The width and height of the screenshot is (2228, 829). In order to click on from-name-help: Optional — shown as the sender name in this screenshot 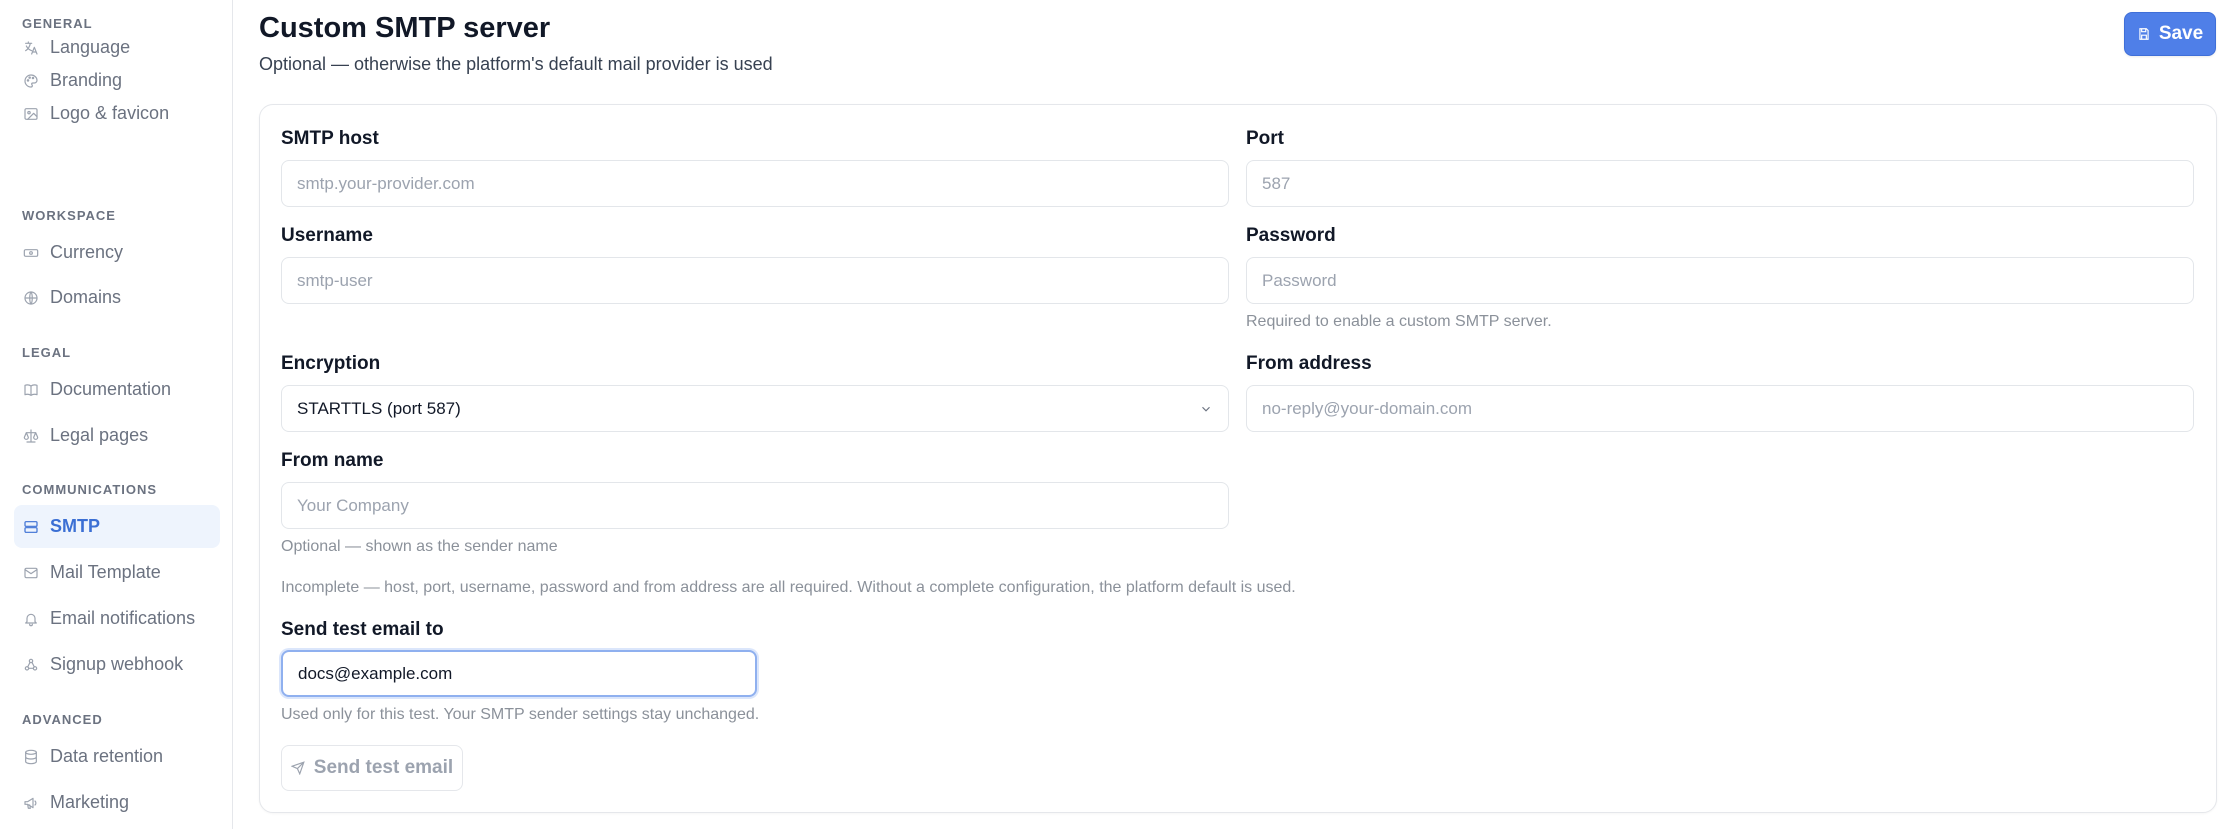, I will do `click(419, 546)`.